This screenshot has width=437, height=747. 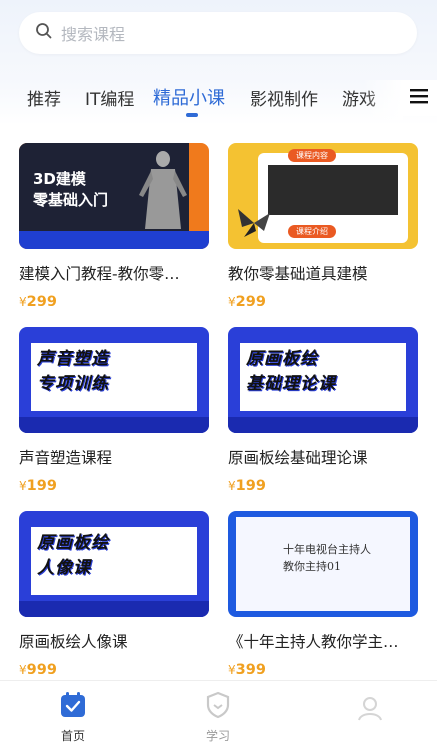 I want to click on search-placeholder: 搜索课程, so click(x=93, y=34).